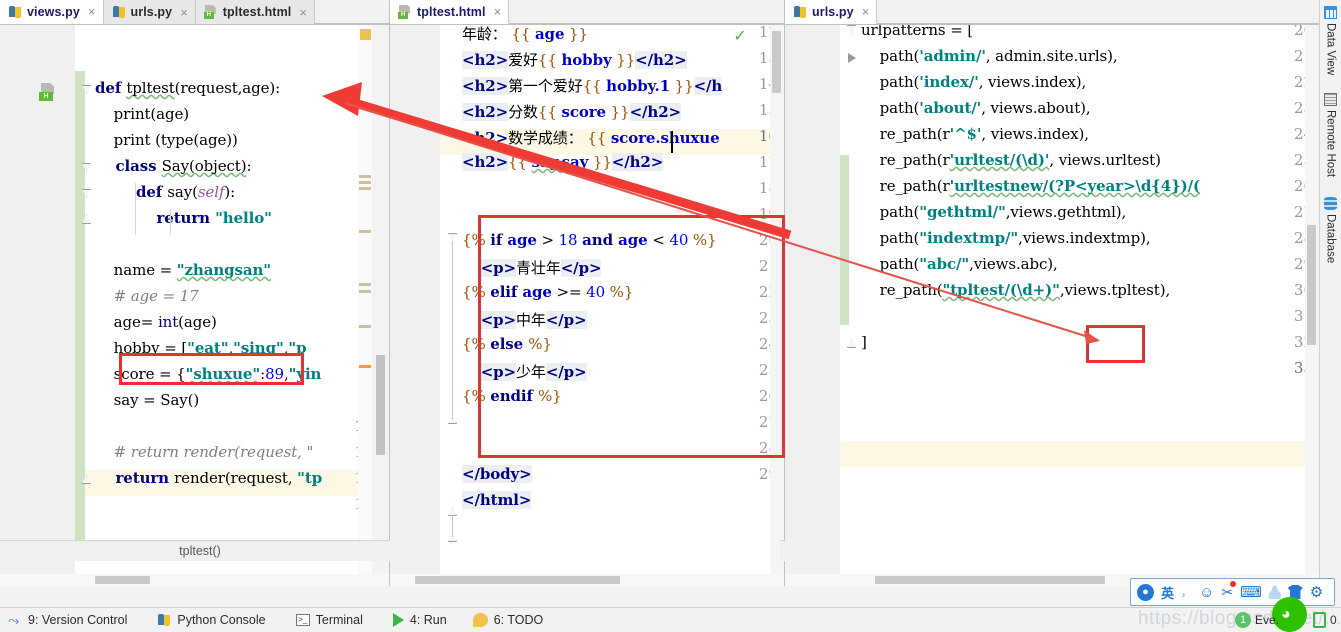 This screenshot has height=632, width=1341. What do you see at coordinates (147, 296) in the screenshot?
I see `code-line: # age = 17` at bounding box center [147, 296].